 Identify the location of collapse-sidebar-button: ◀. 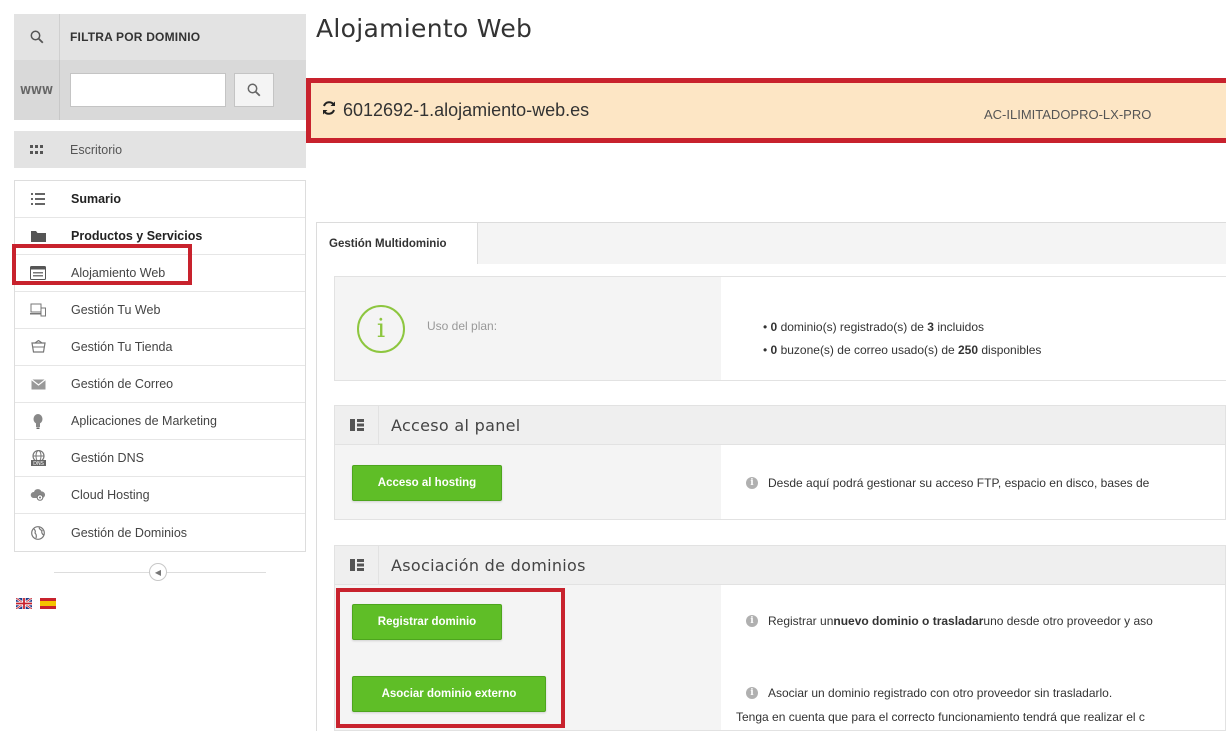
(158, 572).